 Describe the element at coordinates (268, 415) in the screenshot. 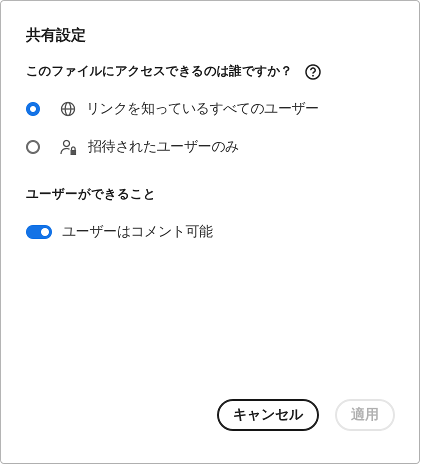

I see `cancel-button: キャンセル` at that location.